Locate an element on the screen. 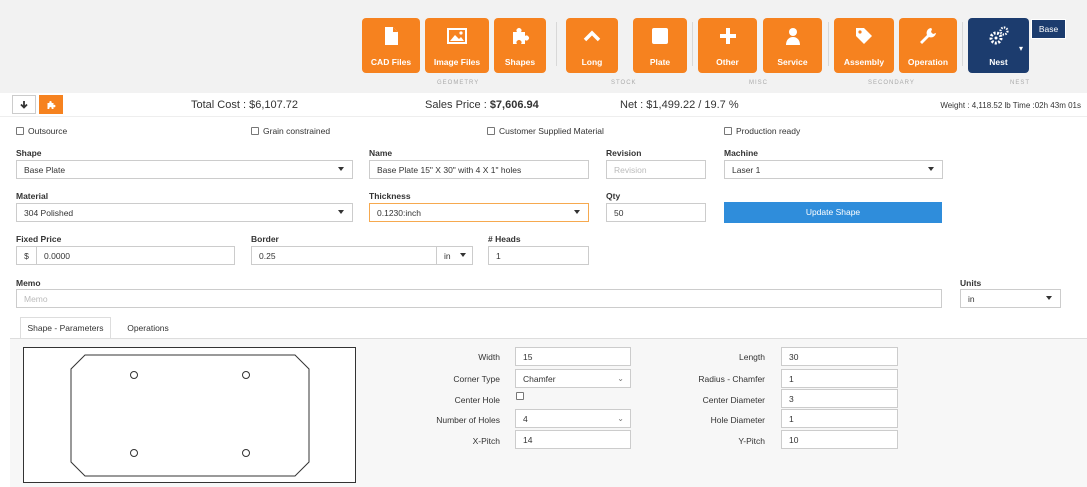  corner-type-select: Chamfer ⌄ is located at coordinates (573, 378).